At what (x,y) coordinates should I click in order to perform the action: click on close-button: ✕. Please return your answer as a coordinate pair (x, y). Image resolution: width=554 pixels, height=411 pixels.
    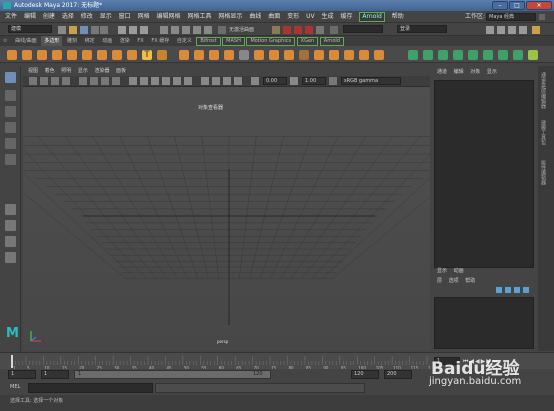
    Looking at the image, I should click on (539, 5).